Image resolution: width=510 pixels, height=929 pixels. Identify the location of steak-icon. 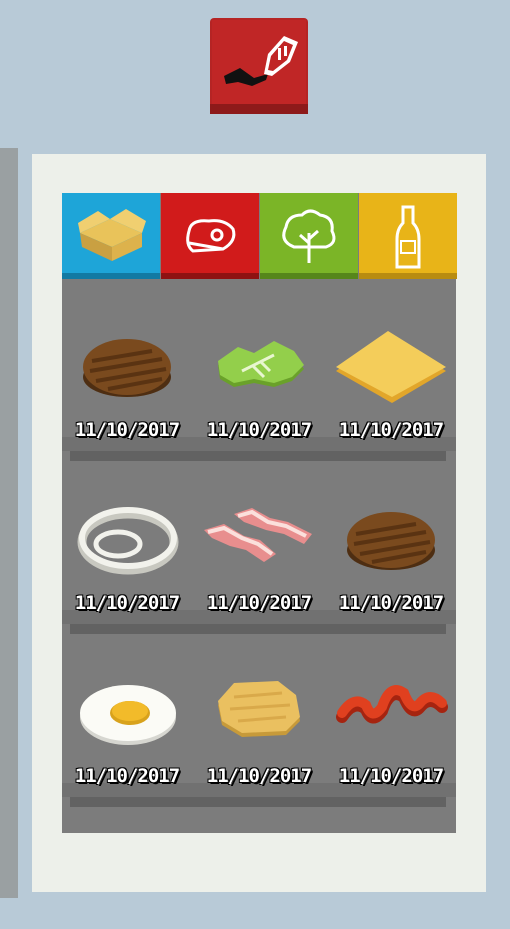
(210, 236).